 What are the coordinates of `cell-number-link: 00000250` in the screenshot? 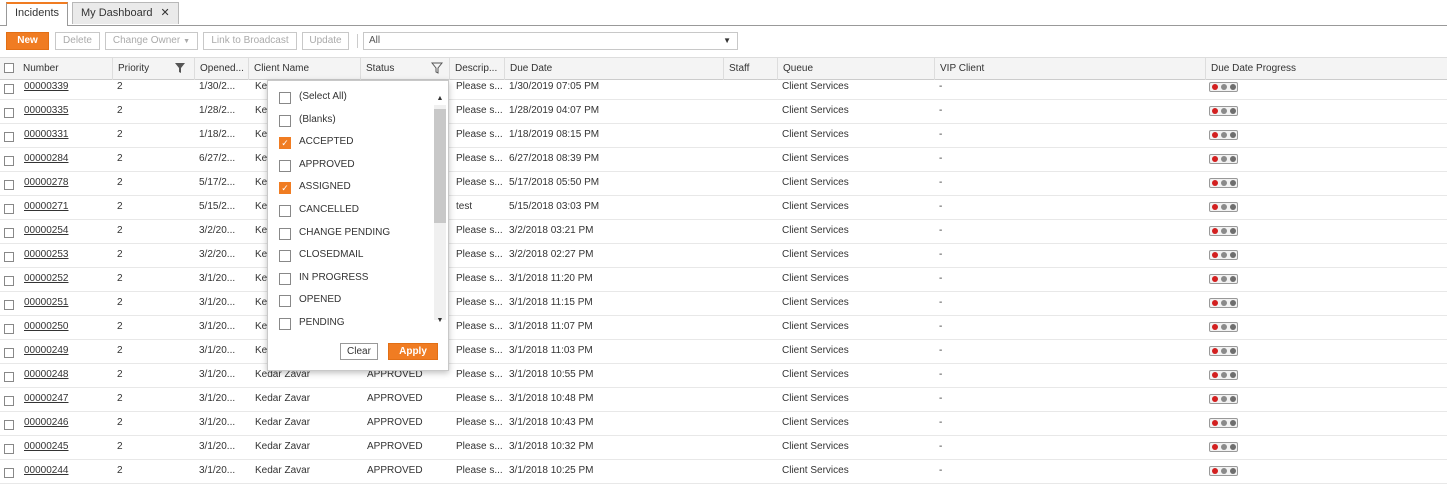 It's located at (46, 328).